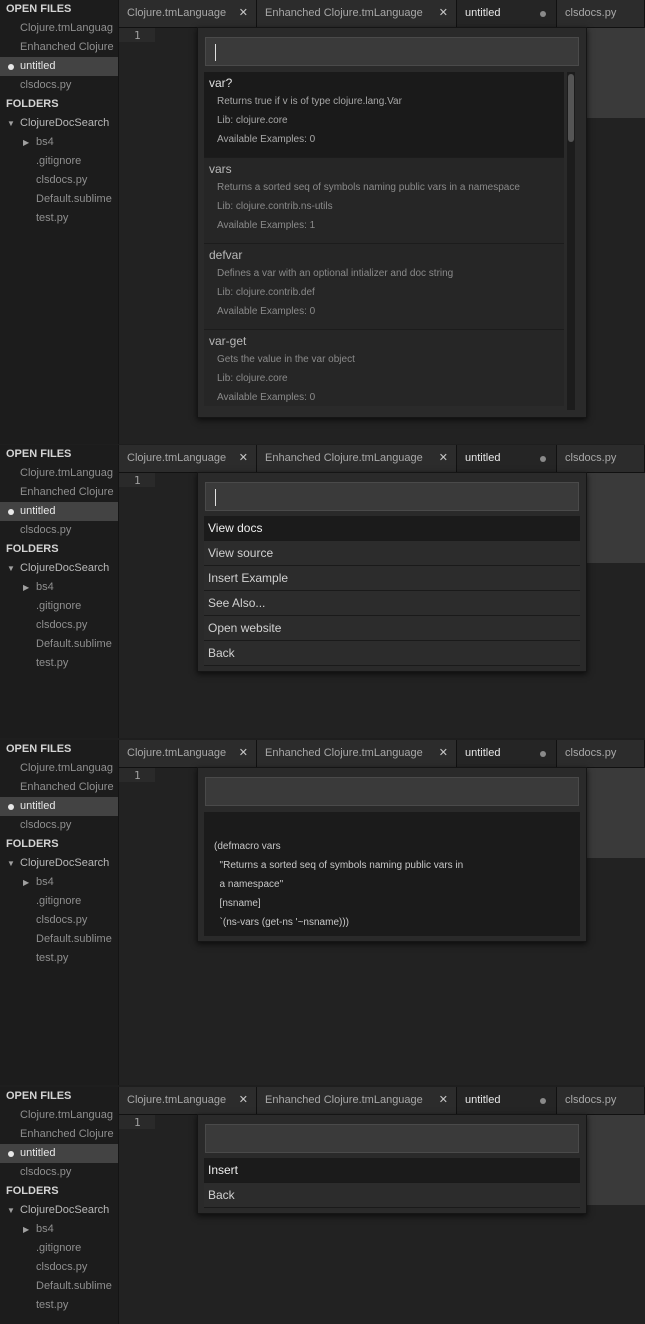 This screenshot has height=1324, width=645. Describe the element at coordinates (65, 568) in the screenshot. I see `folder-label: ClojureDocSearch` at that location.